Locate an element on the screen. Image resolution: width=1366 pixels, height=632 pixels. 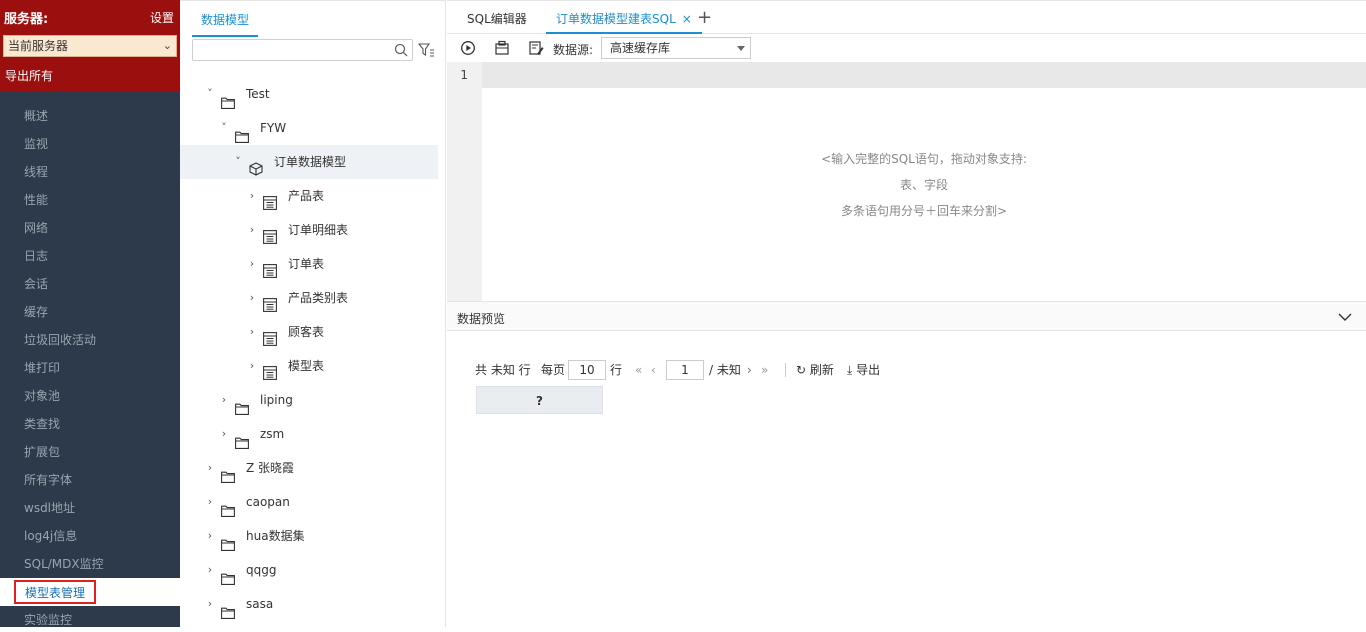
refresh-icon: ↻ is located at coordinates (801, 370).